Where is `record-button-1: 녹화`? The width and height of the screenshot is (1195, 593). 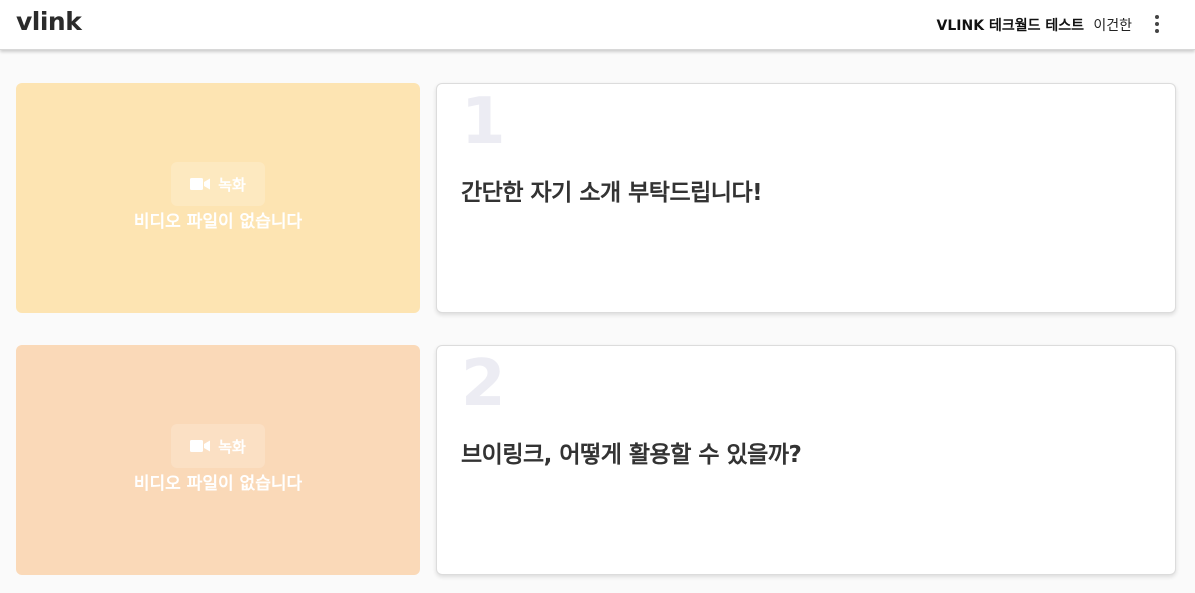
record-button-1: 녹화 is located at coordinates (218, 184).